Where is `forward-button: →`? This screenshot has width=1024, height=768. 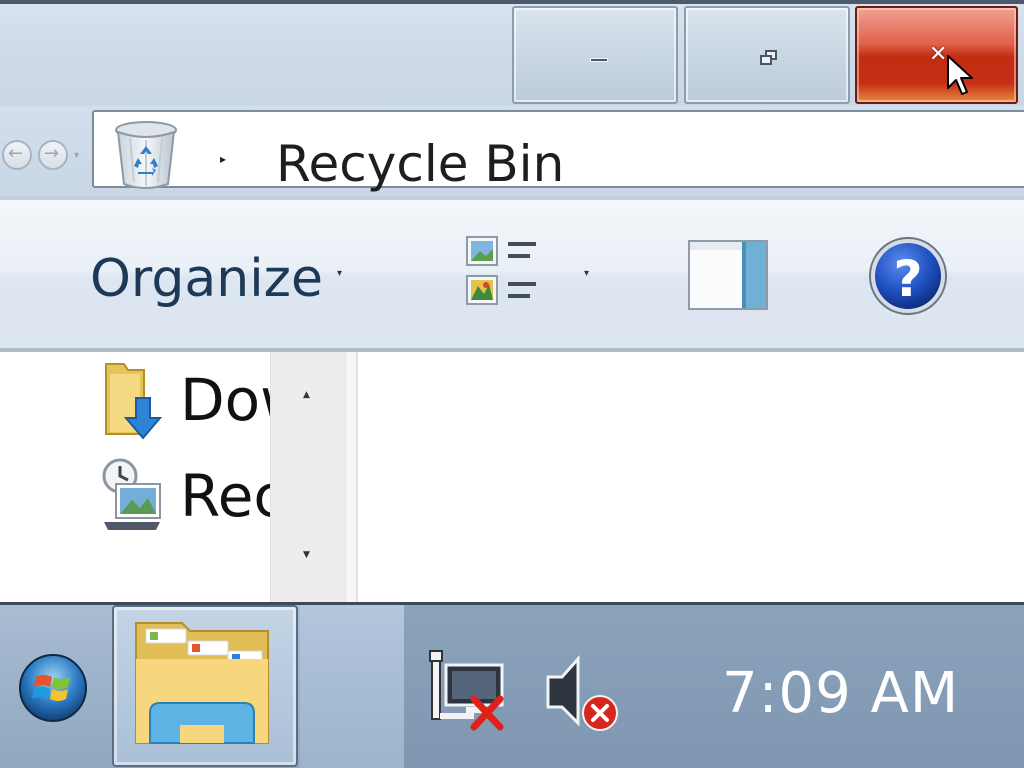 forward-button: → is located at coordinates (53, 155).